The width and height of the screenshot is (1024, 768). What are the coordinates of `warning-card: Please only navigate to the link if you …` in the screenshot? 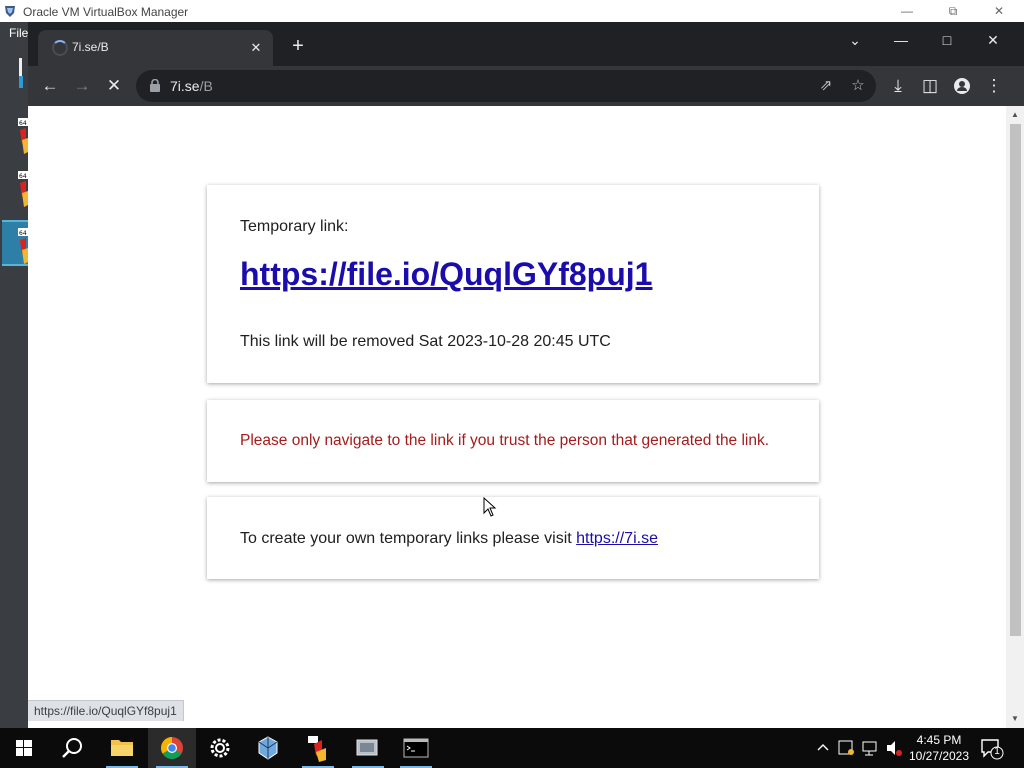 It's located at (513, 441).